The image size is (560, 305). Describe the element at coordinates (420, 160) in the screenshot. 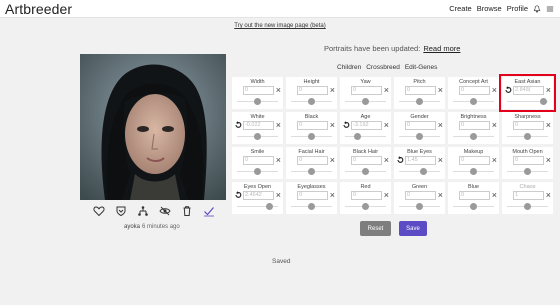

I see `gene-value-input: 1.45` at that location.